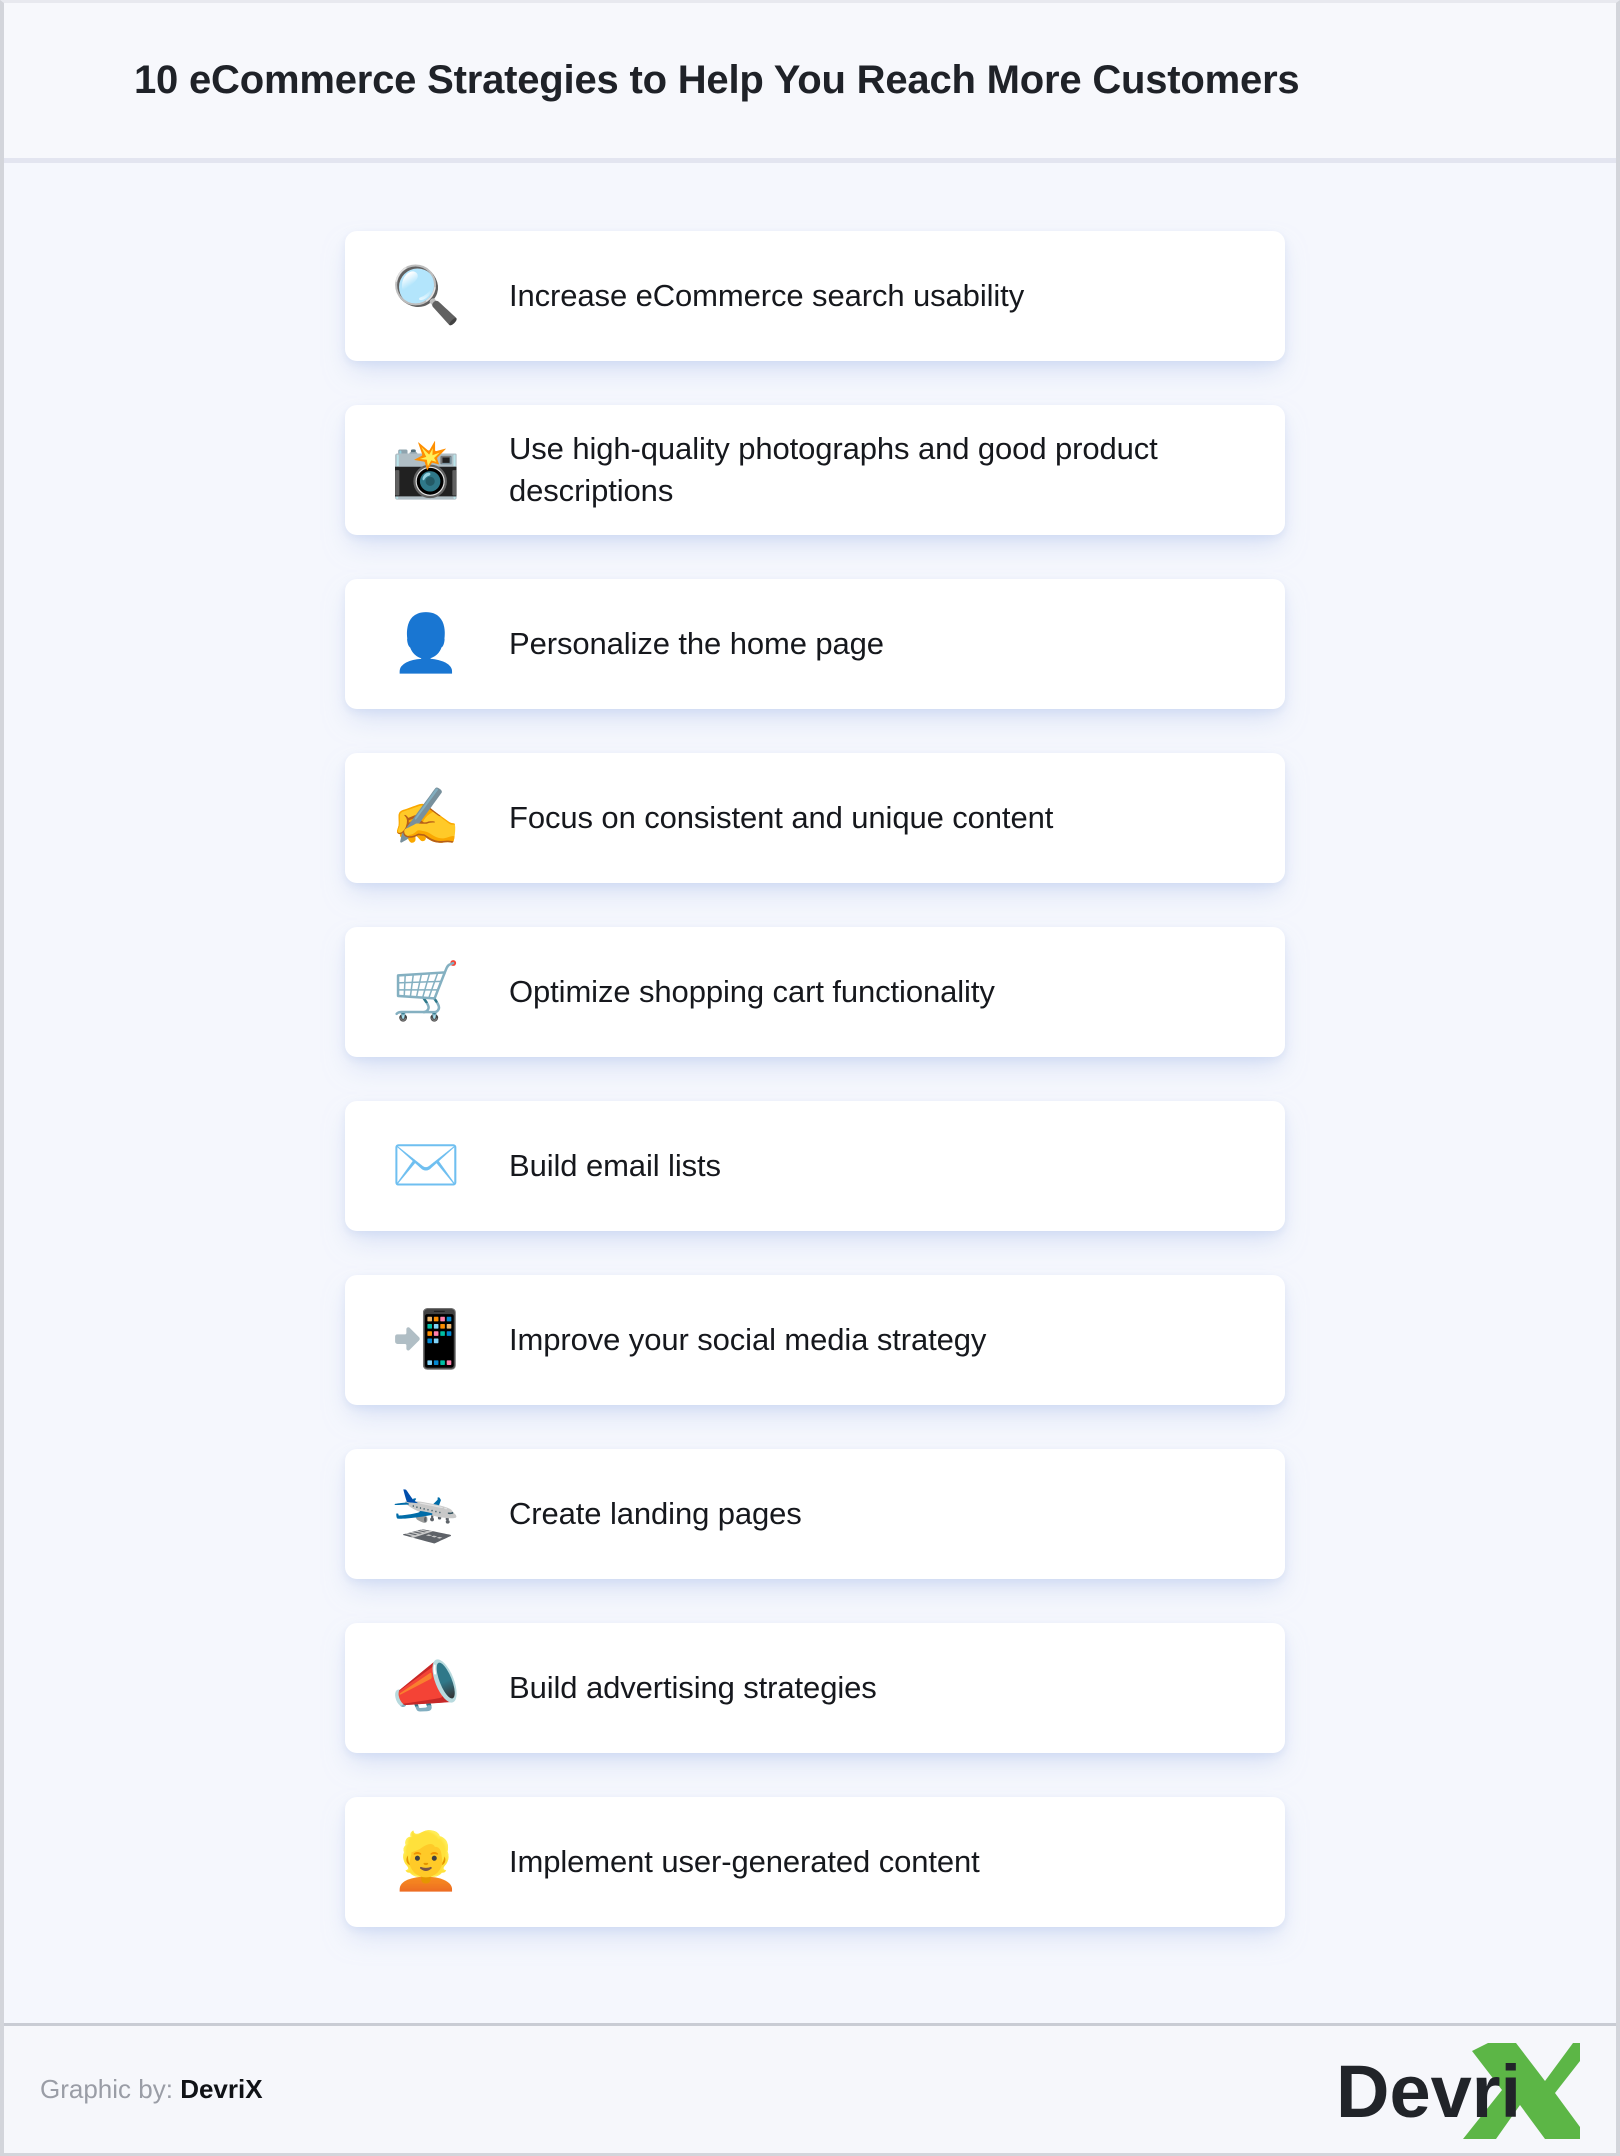 The width and height of the screenshot is (1620, 2156). What do you see at coordinates (748, 1339) in the screenshot?
I see `strategy-label: Improve your social media strategy` at bounding box center [748, 1339].